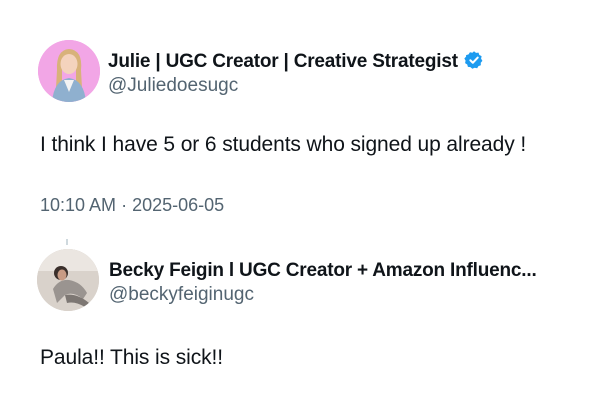  What do you see at coordinates (78, 205) in the screenshot?
I see `post-time: 10:10 AM` at bounding box center [78, 205].